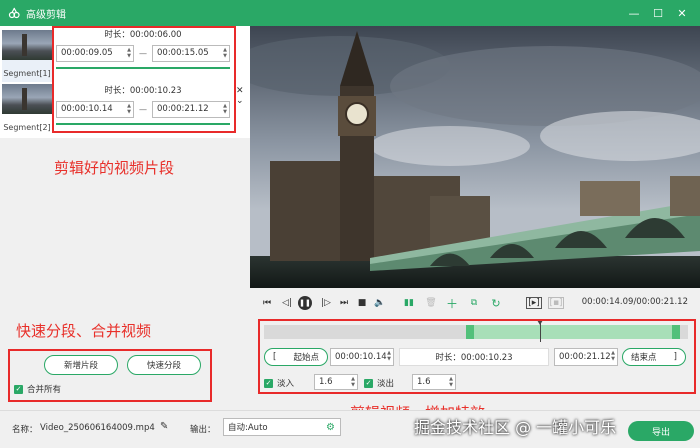 Image resolution: width=700 pixels, height=448 pixels. Describe the element at coordinates (452, 304) in the screenshot. I see `add-icon: ＋` at that location.